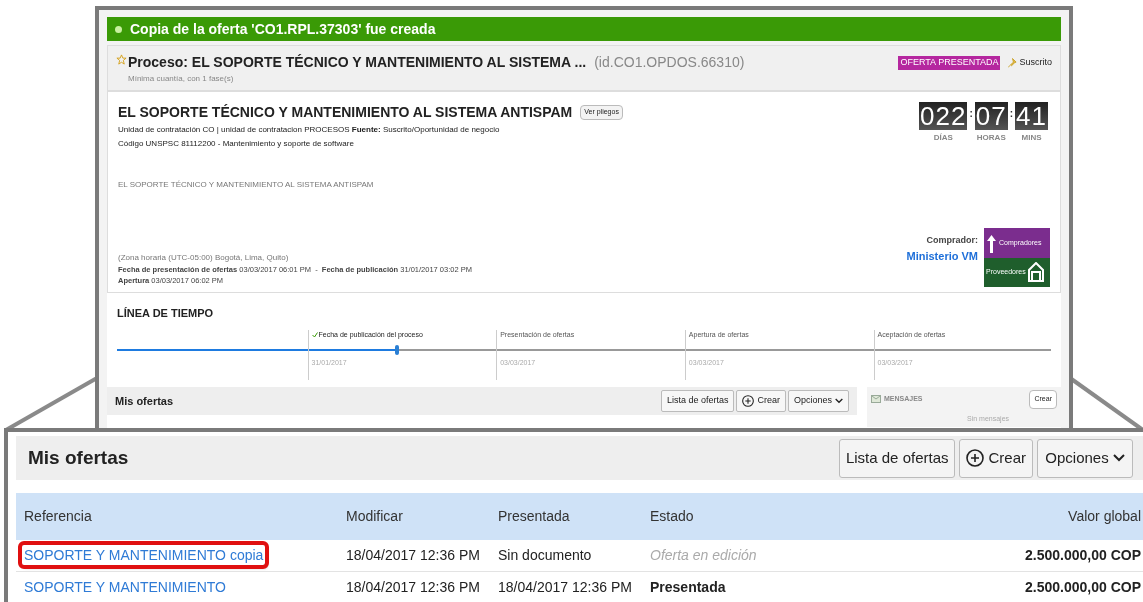 The height and width of the screenshot is (602, 1143). Describe the element at coordinates (309, 130) in the screenshot. I see `unit-line: Unidad de contratación CO | unidad de contratacion PROCESOS Fuente: Suscrito/Oportunidad de negocio` at that location.